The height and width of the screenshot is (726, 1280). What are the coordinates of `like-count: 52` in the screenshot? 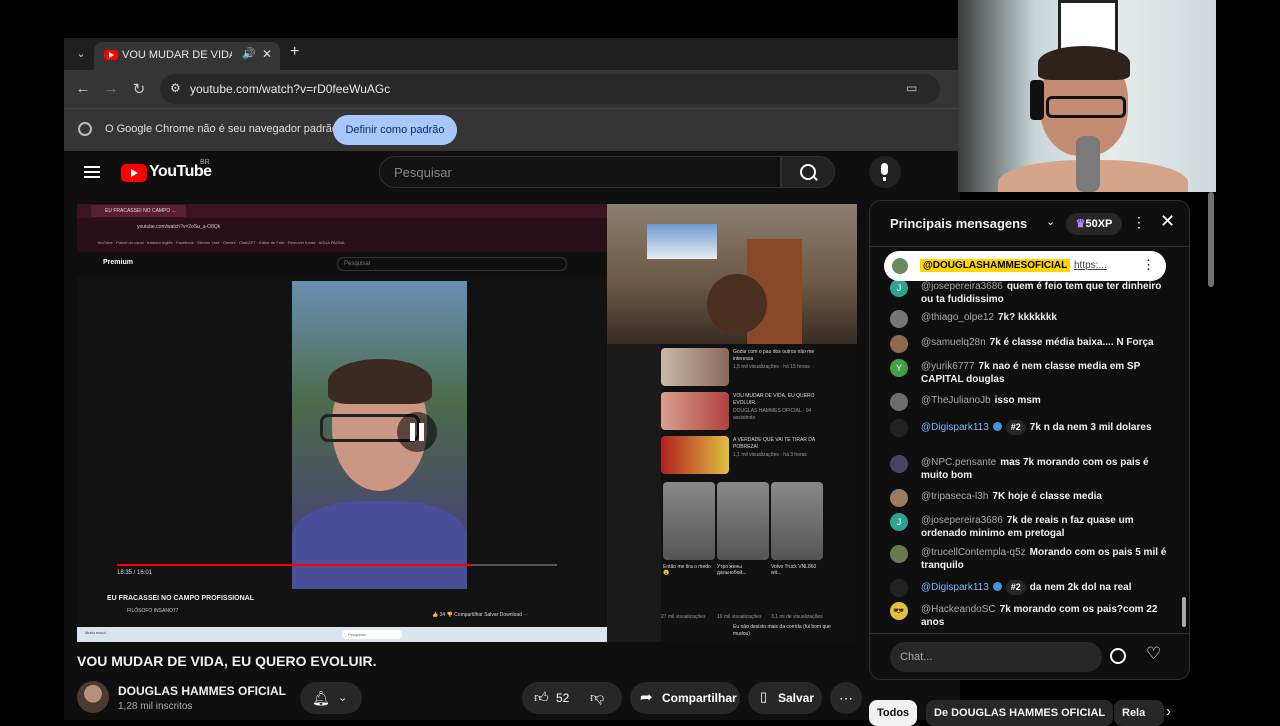 It's located at (563, 698).